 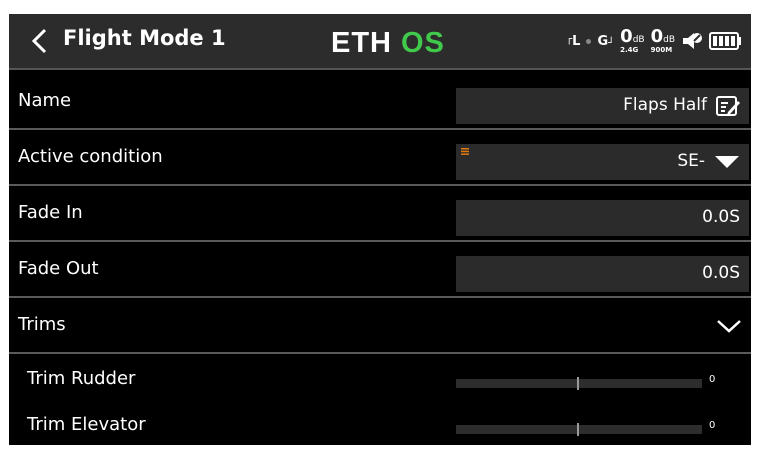 I want to click on trim-rudder-bar, so click(x=579, y=383).